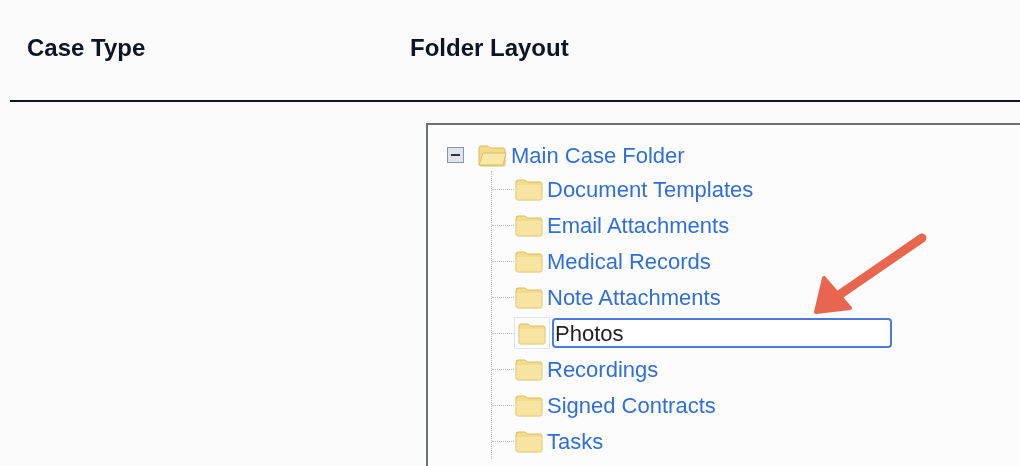 The image size is (1020, 466). Describe the element at coordinates (638, 225) in the screenshot. I see `tree-item: Email Attachments` at that location.